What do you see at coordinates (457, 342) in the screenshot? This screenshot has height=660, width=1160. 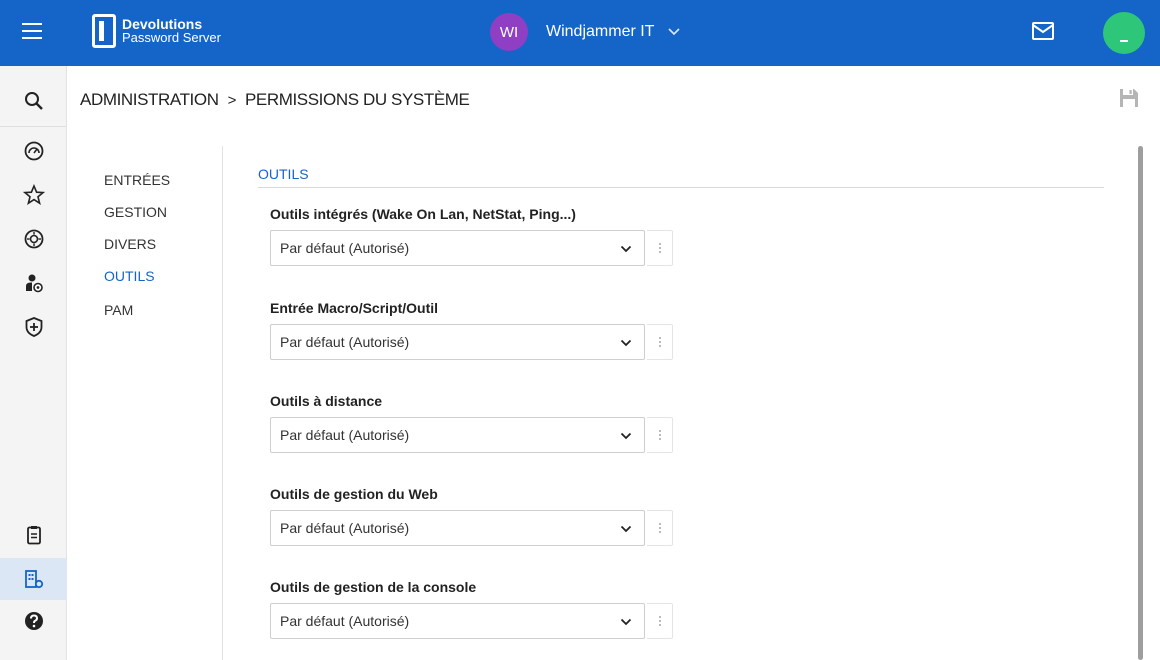 I see `select-macro-script-tool: Par défaut (Autorisé)` at bounding box center [457, 342].